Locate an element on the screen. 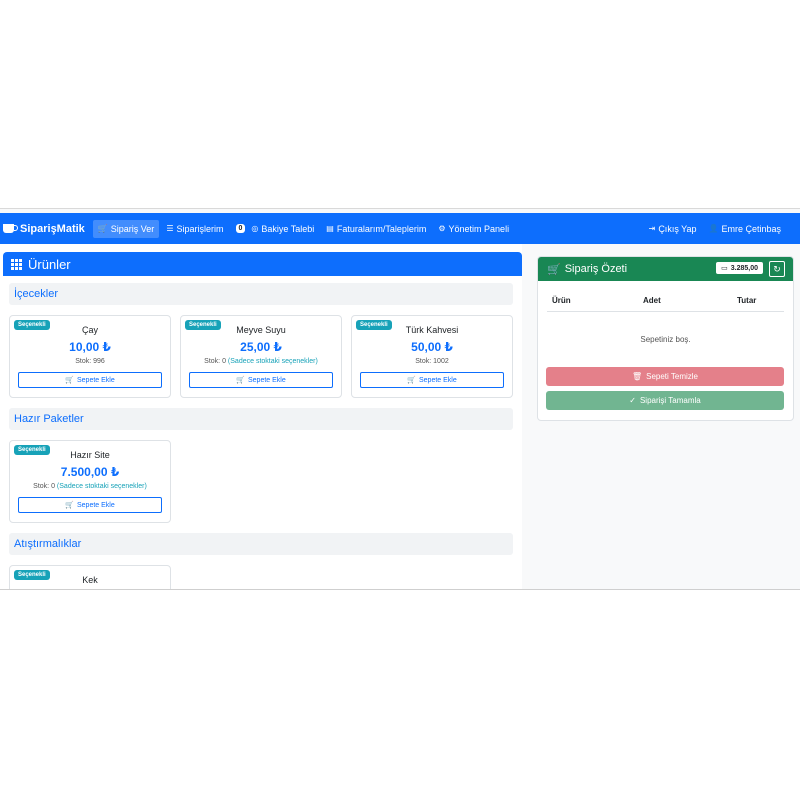 Image resolution: width=800 pixels, height=800 pixels. column-header-adet: Adet is located at coordinates (652, 300).